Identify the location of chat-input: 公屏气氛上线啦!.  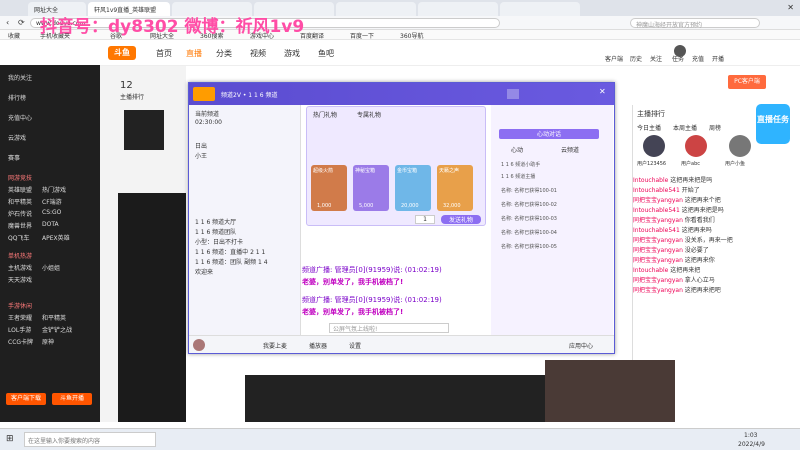
(389, 328).